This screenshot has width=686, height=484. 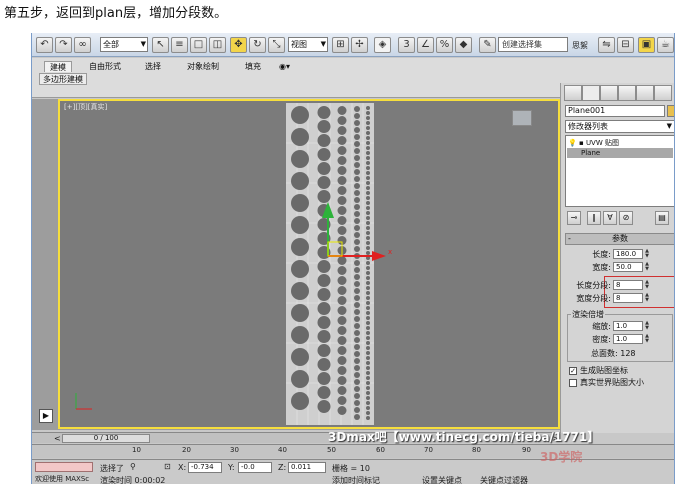 What do you see at coordinates (464, 437) in the screenshot?
I see `watermark-text: 3Dmax吧【www.tinecg.com/tieba/1771】` at bounding box center [464, 437].